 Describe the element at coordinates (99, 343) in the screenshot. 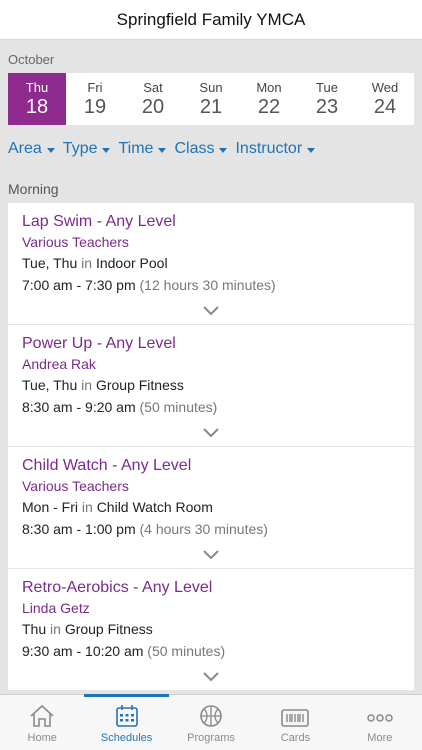

I see `class-name: Power Up - Any Level` at that location.